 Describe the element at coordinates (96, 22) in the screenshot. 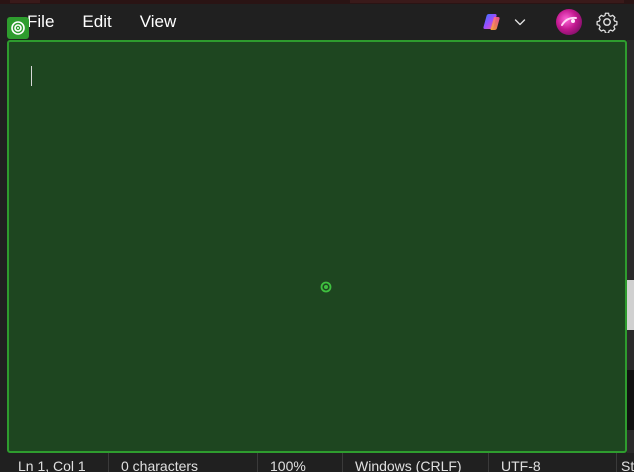

I see `menu-edit: Edit` at that location.